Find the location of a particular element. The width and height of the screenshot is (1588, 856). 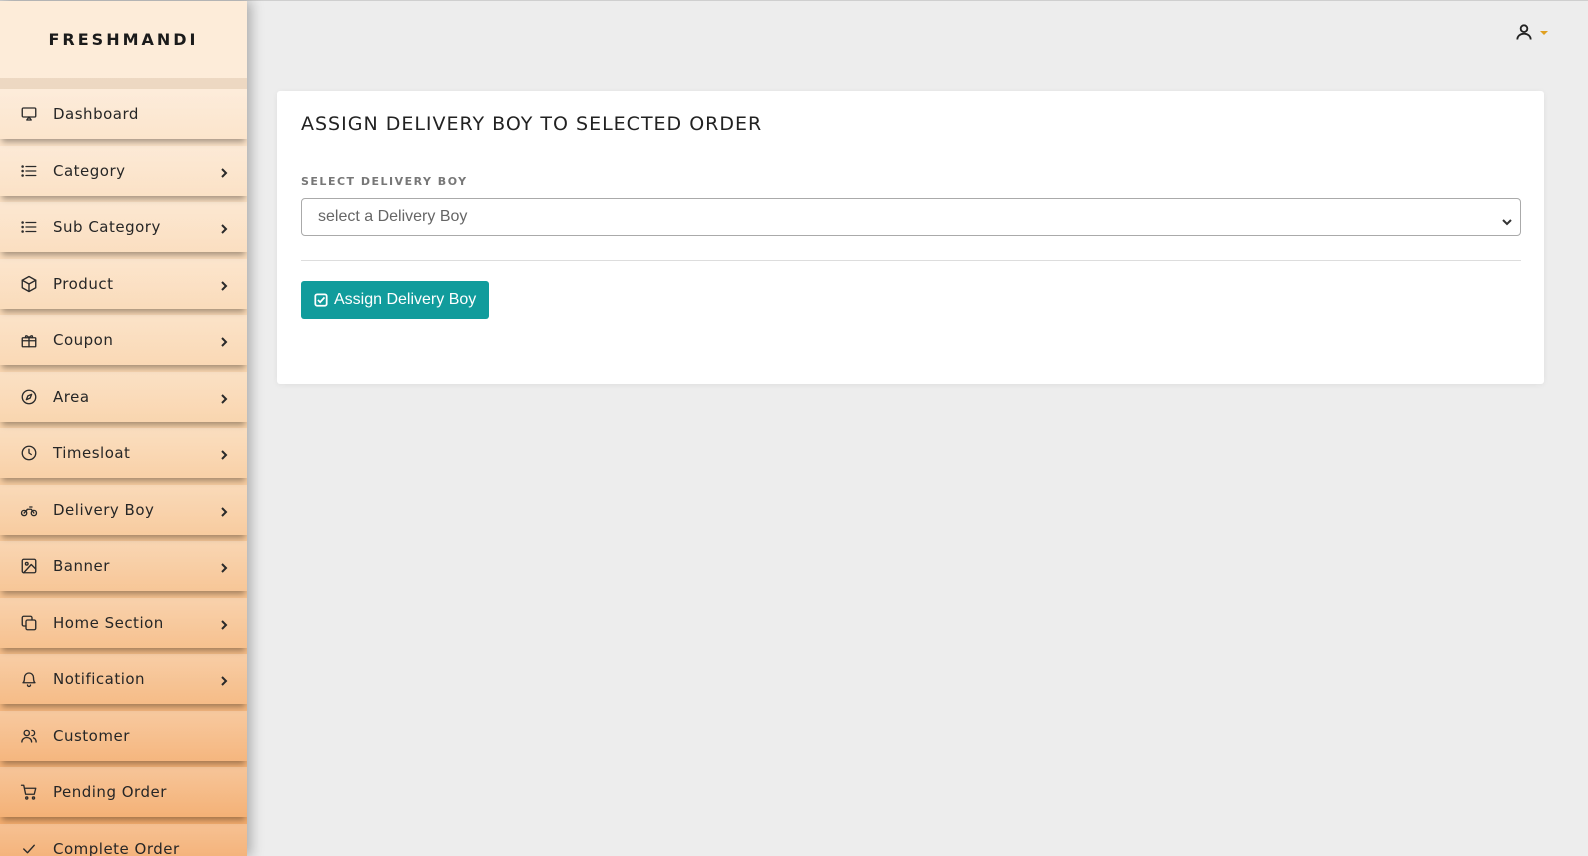

sidebar-item-banner: Banner is located at coordinates (123, 569).